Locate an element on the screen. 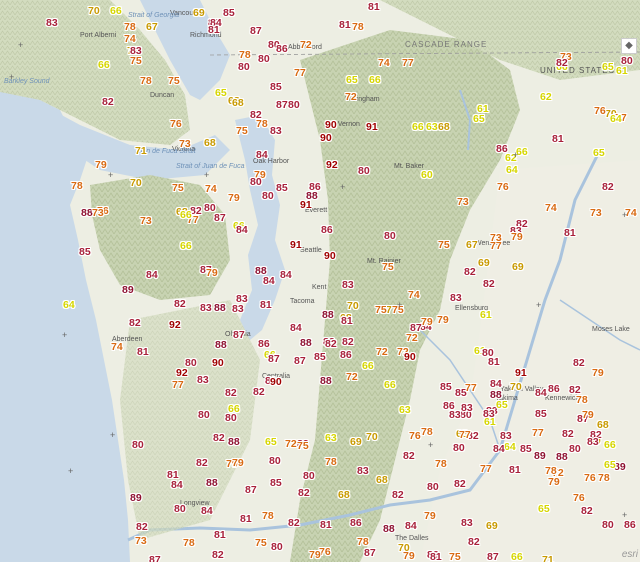 The image size is (640, 562). temperature-reading: 65 is located at coordinates (608, 67).